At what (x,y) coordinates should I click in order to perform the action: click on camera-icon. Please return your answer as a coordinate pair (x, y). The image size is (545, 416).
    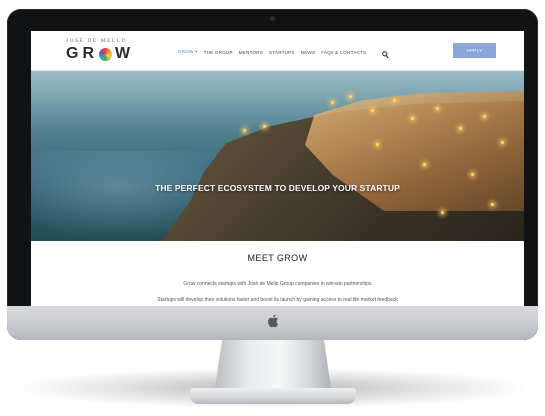
    Looking at the image, I should click on (272, 18).